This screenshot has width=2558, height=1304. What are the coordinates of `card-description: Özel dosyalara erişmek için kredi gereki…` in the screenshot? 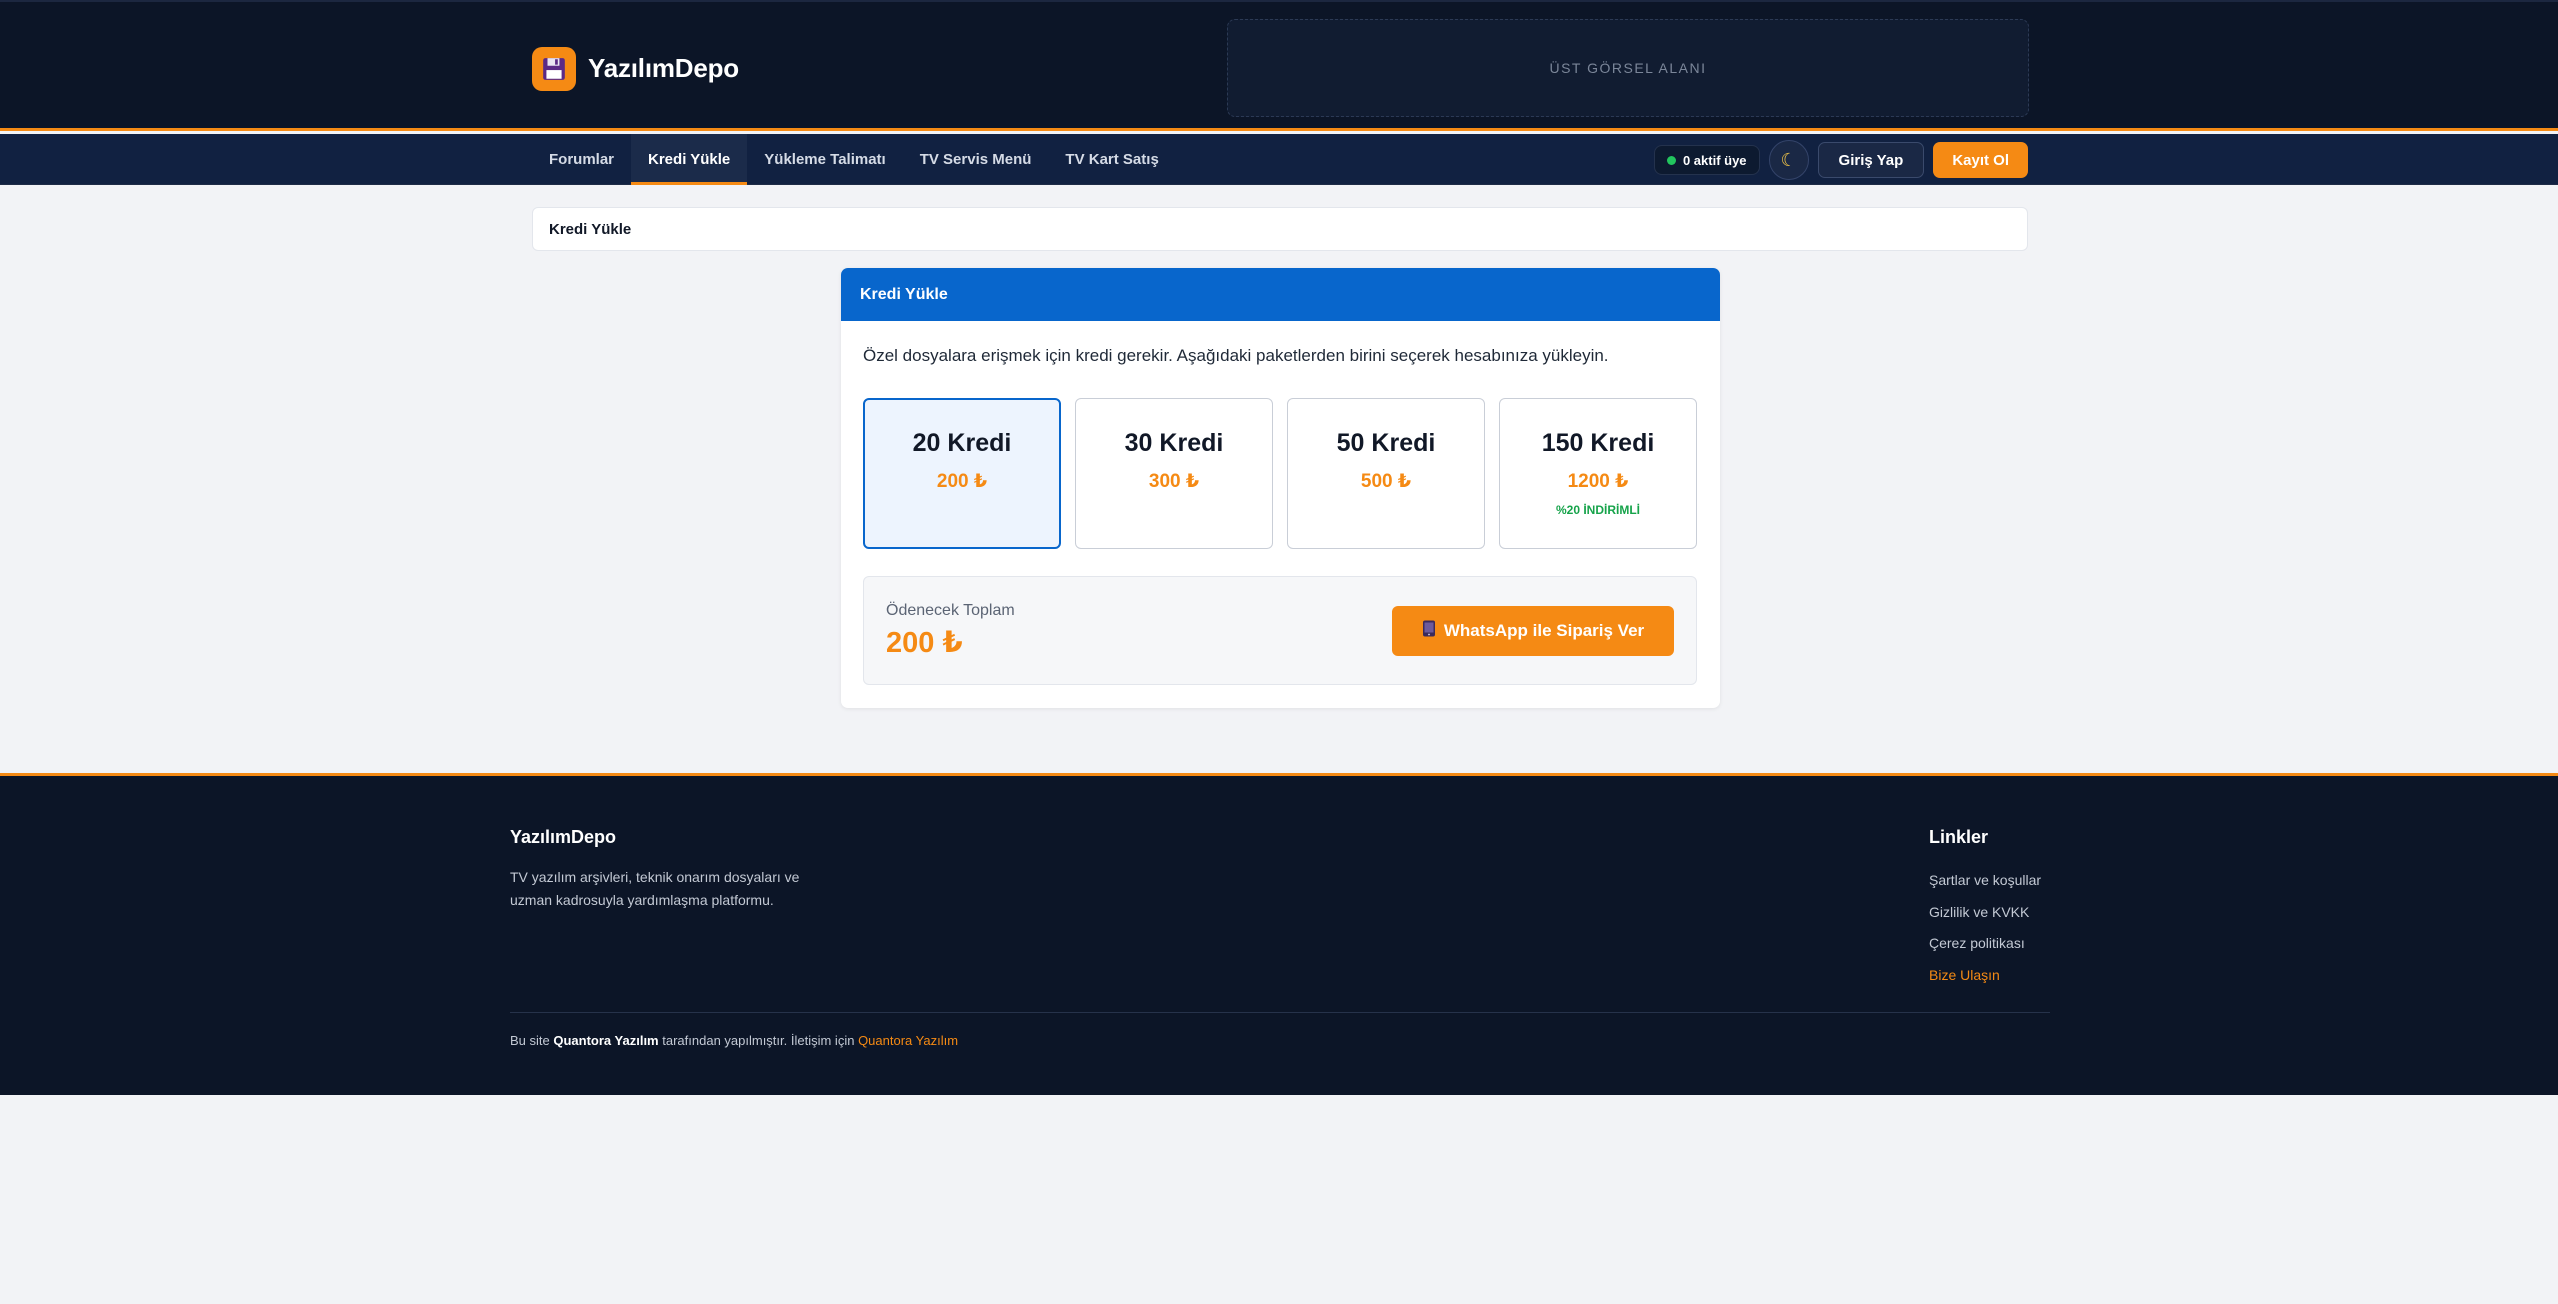 It's located at (1236, 355).